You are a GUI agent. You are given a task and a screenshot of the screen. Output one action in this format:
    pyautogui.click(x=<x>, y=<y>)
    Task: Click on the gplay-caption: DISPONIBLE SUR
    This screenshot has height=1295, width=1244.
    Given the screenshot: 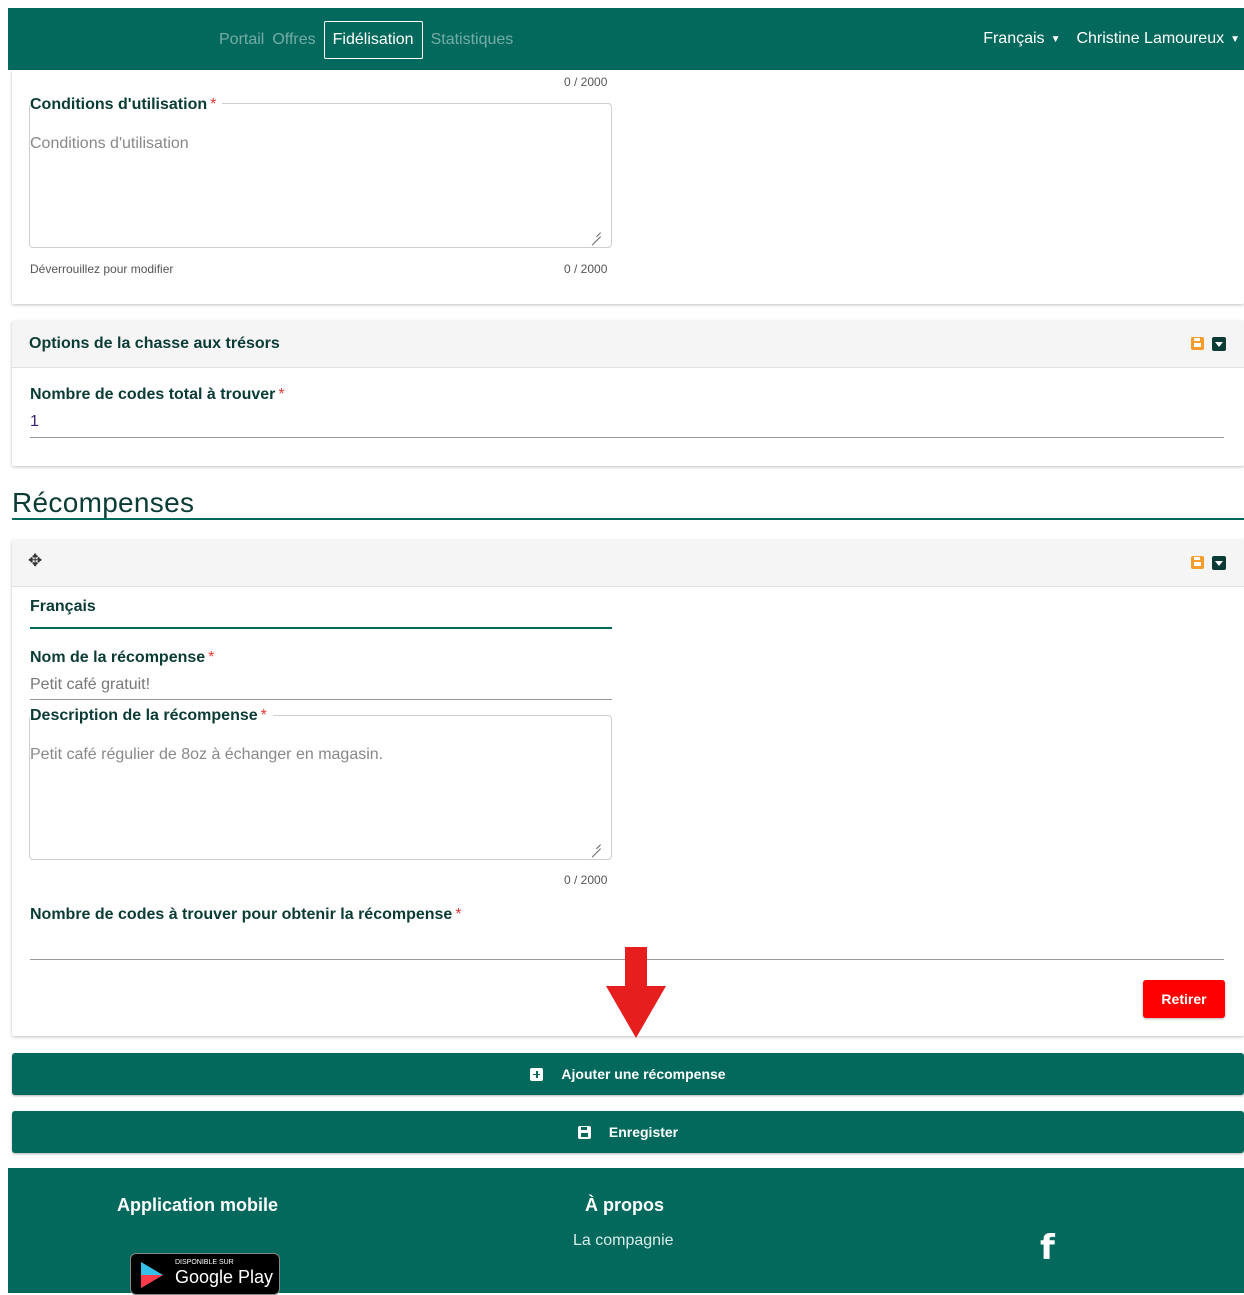 What is the action you would take?
    pyautogui.click(x=204, y=1262)
    